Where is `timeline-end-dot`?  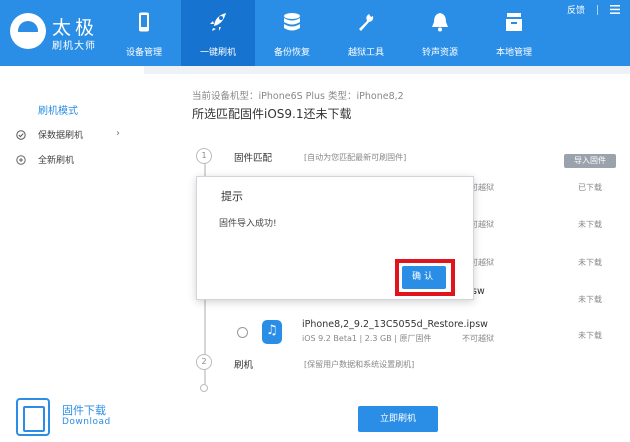
timeline-end-dot is located at coordinates (204, 388).